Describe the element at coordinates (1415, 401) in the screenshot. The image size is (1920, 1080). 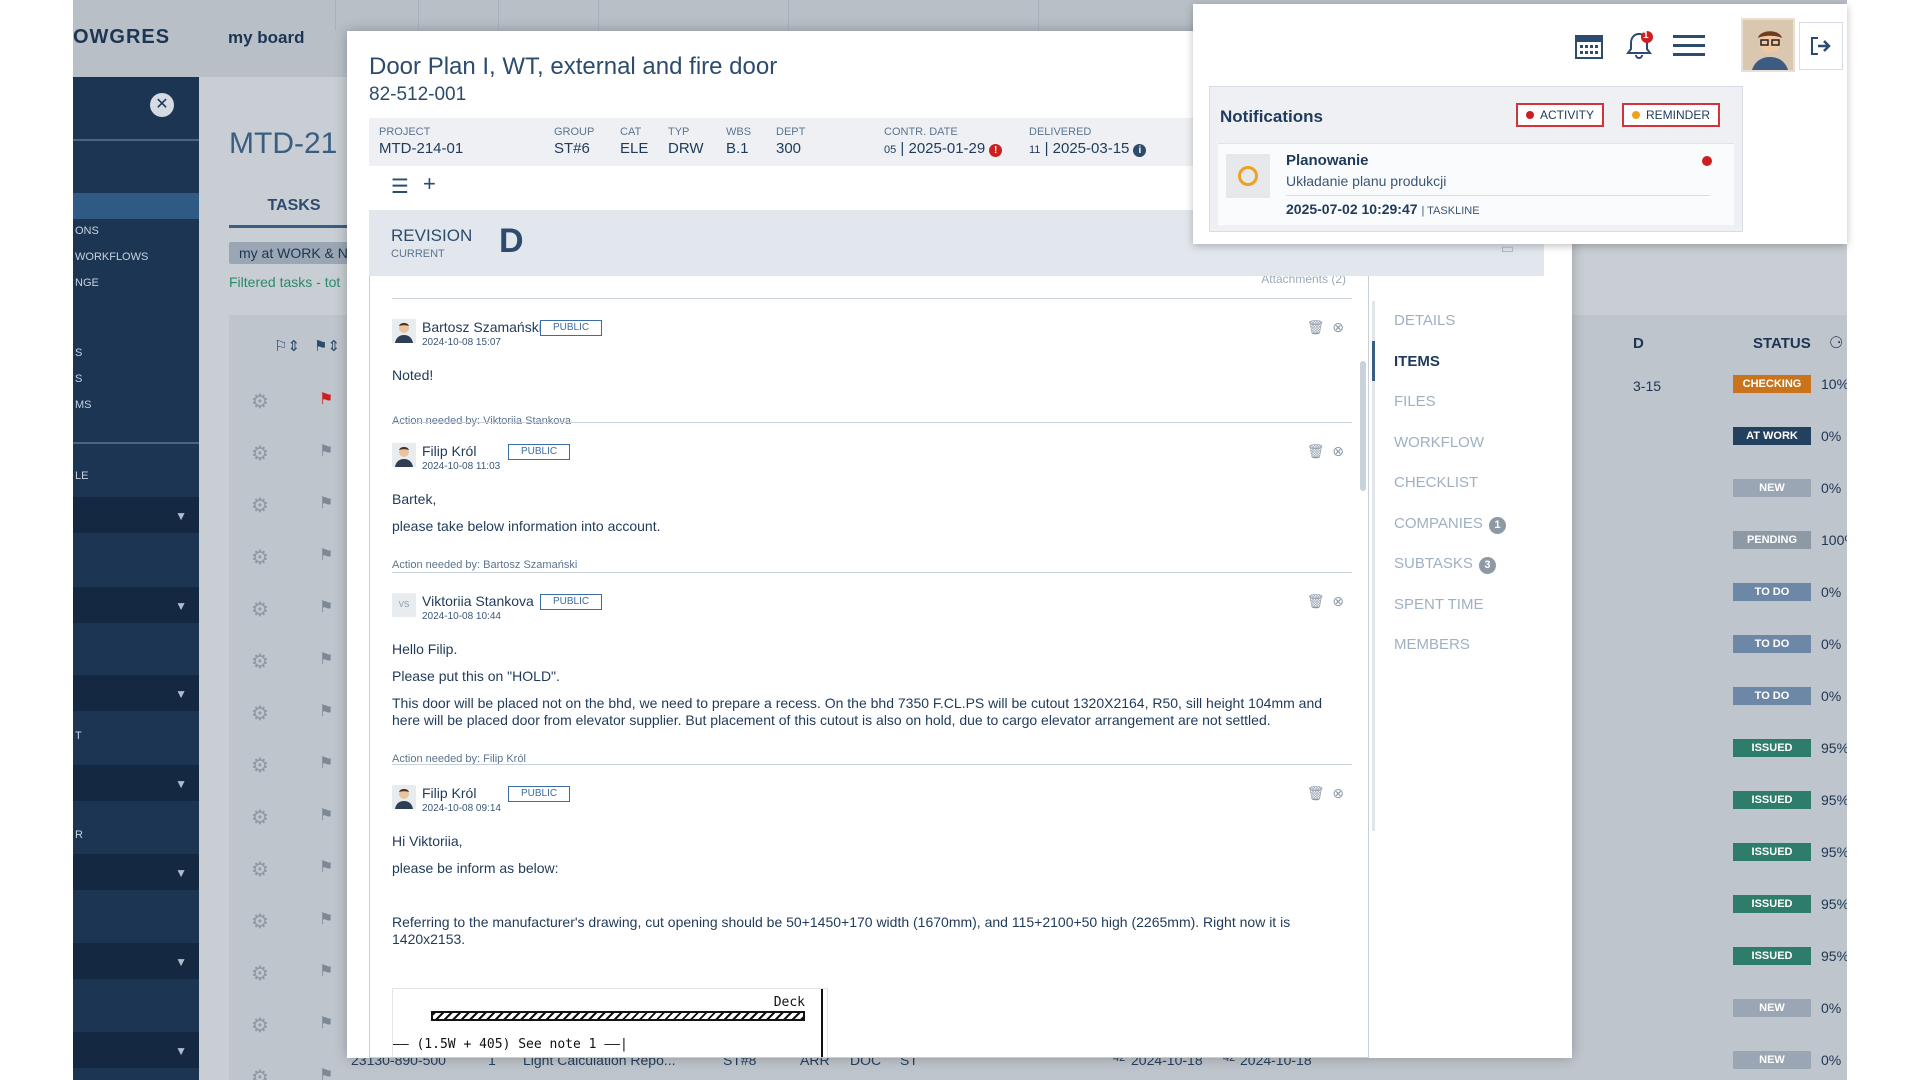
I see `nav-files: FILES` at that location.